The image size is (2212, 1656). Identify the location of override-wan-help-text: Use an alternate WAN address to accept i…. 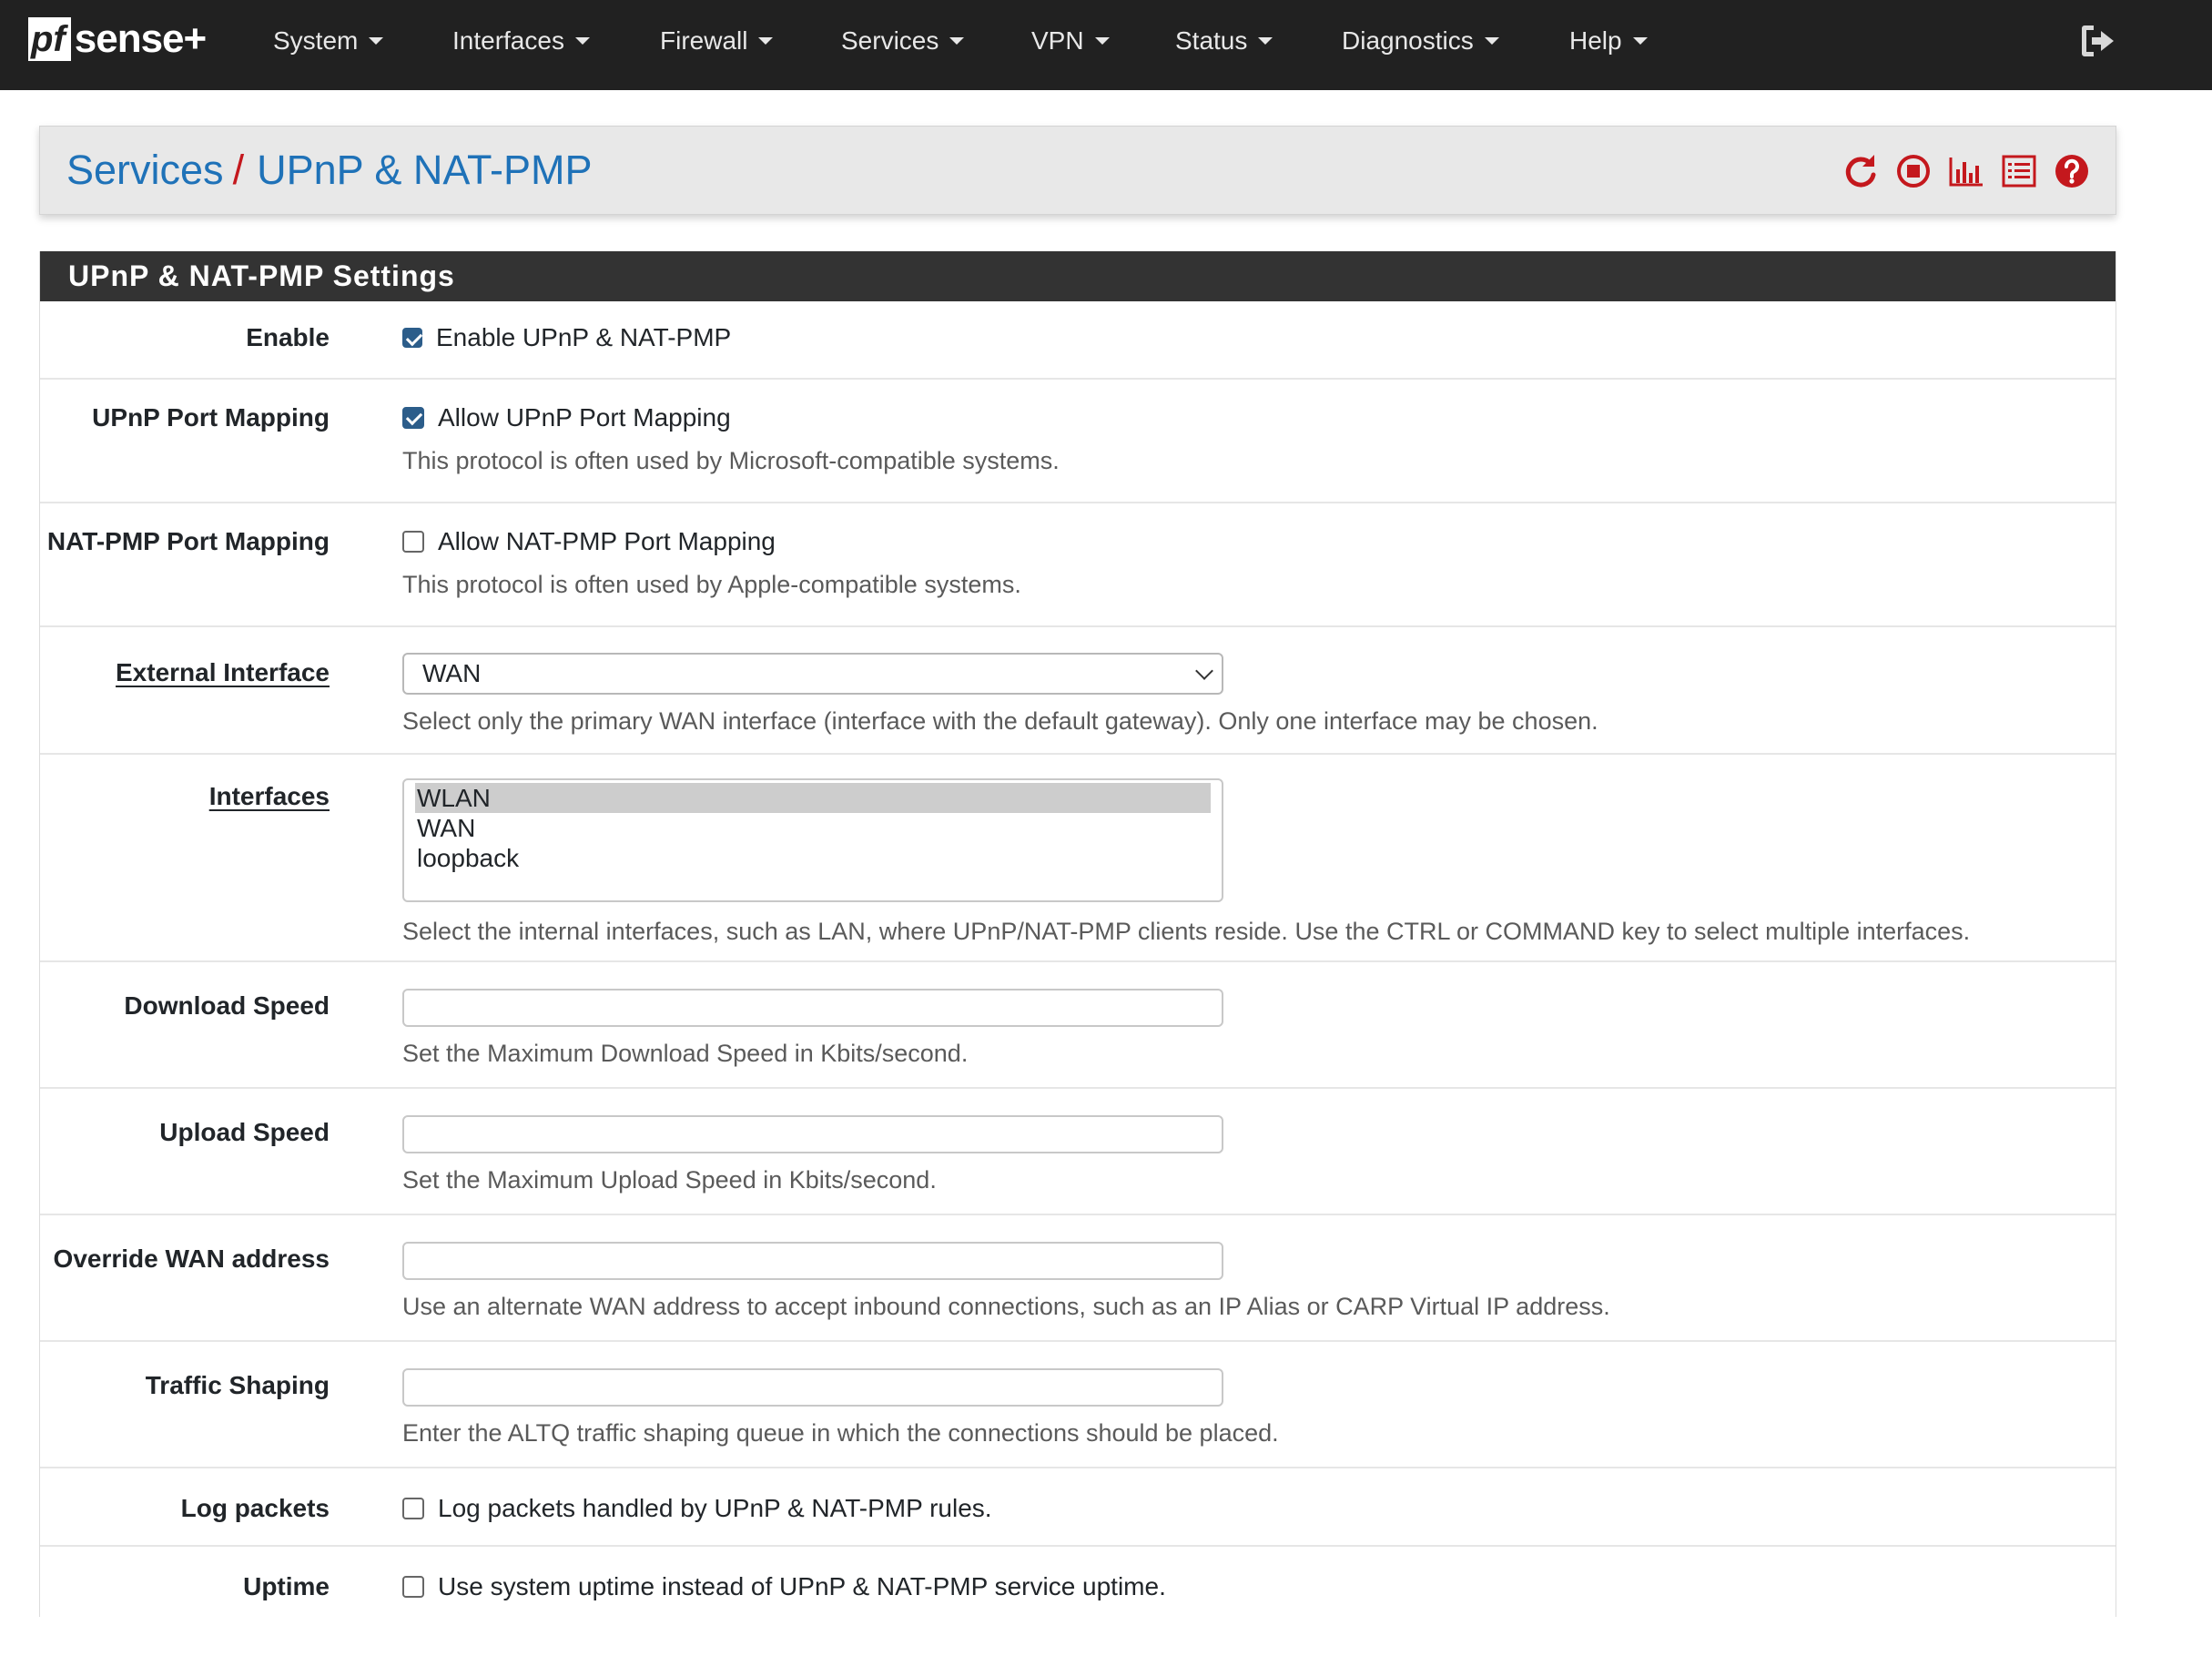
(1006, 1306).